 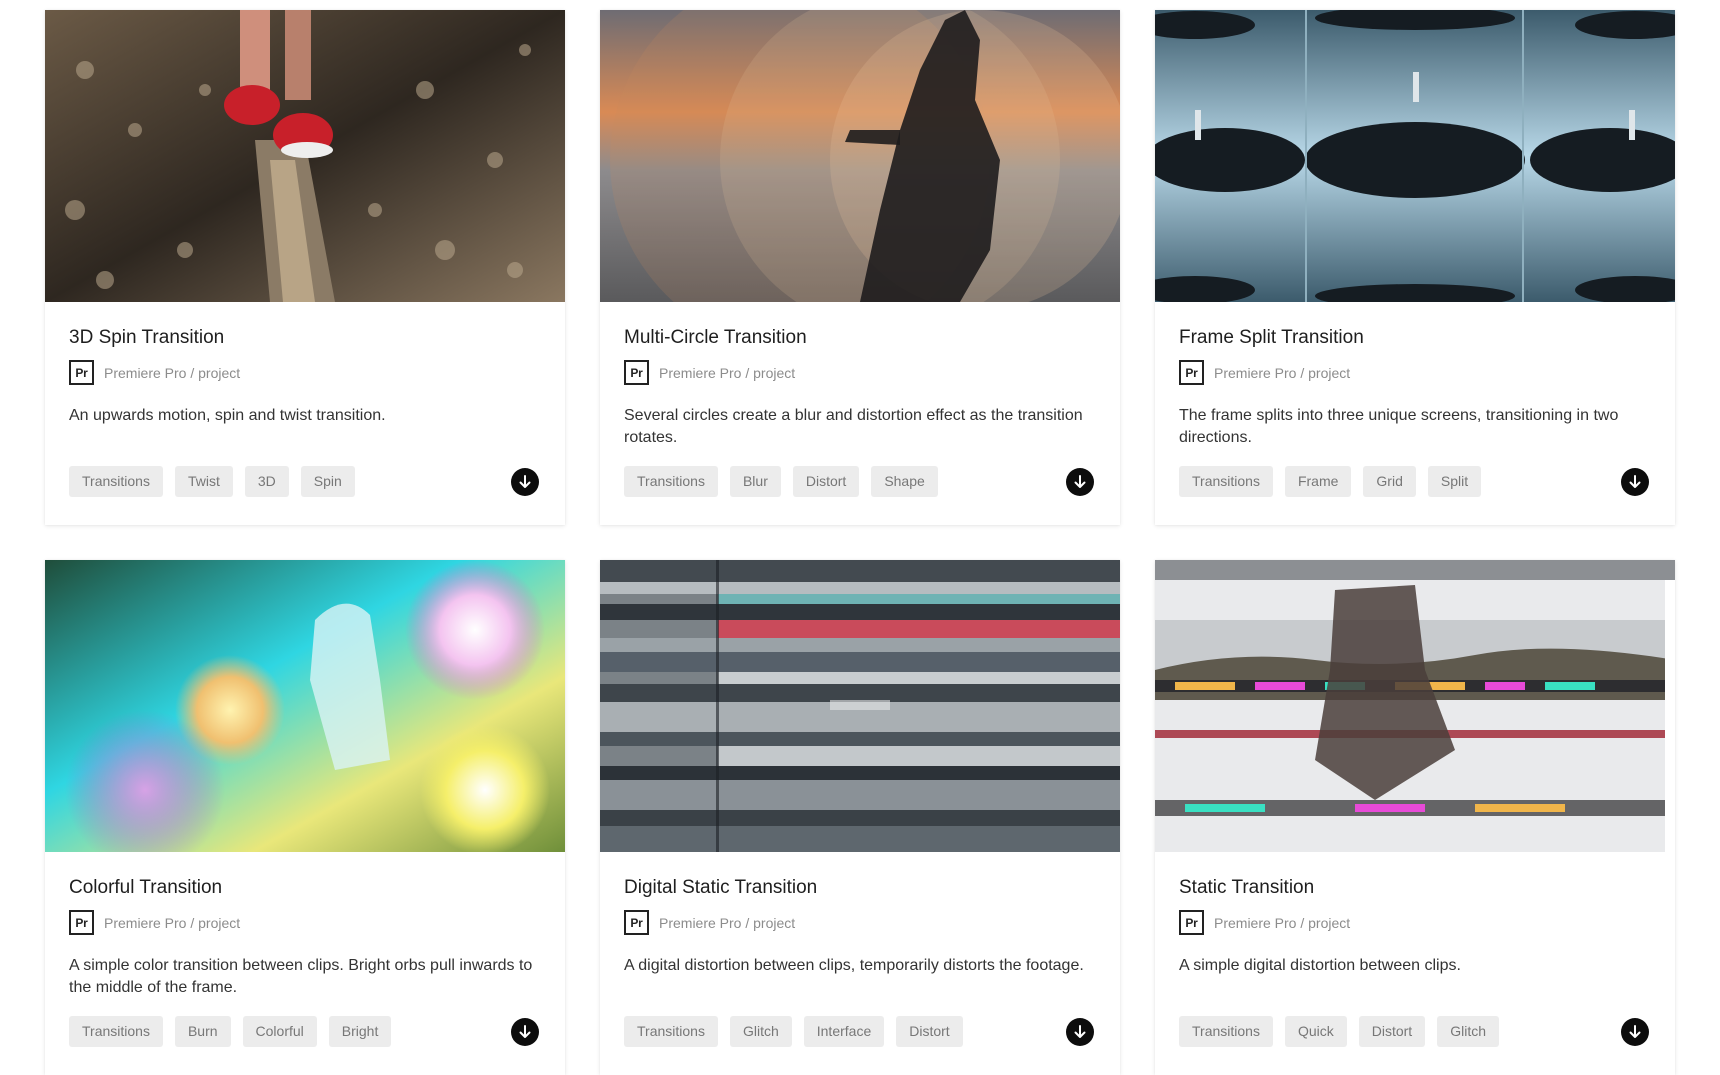 What do you see at coordinates (360, 1031) in the screenshot?
I see `tag: Bright` at bounding box center [360, 1031].